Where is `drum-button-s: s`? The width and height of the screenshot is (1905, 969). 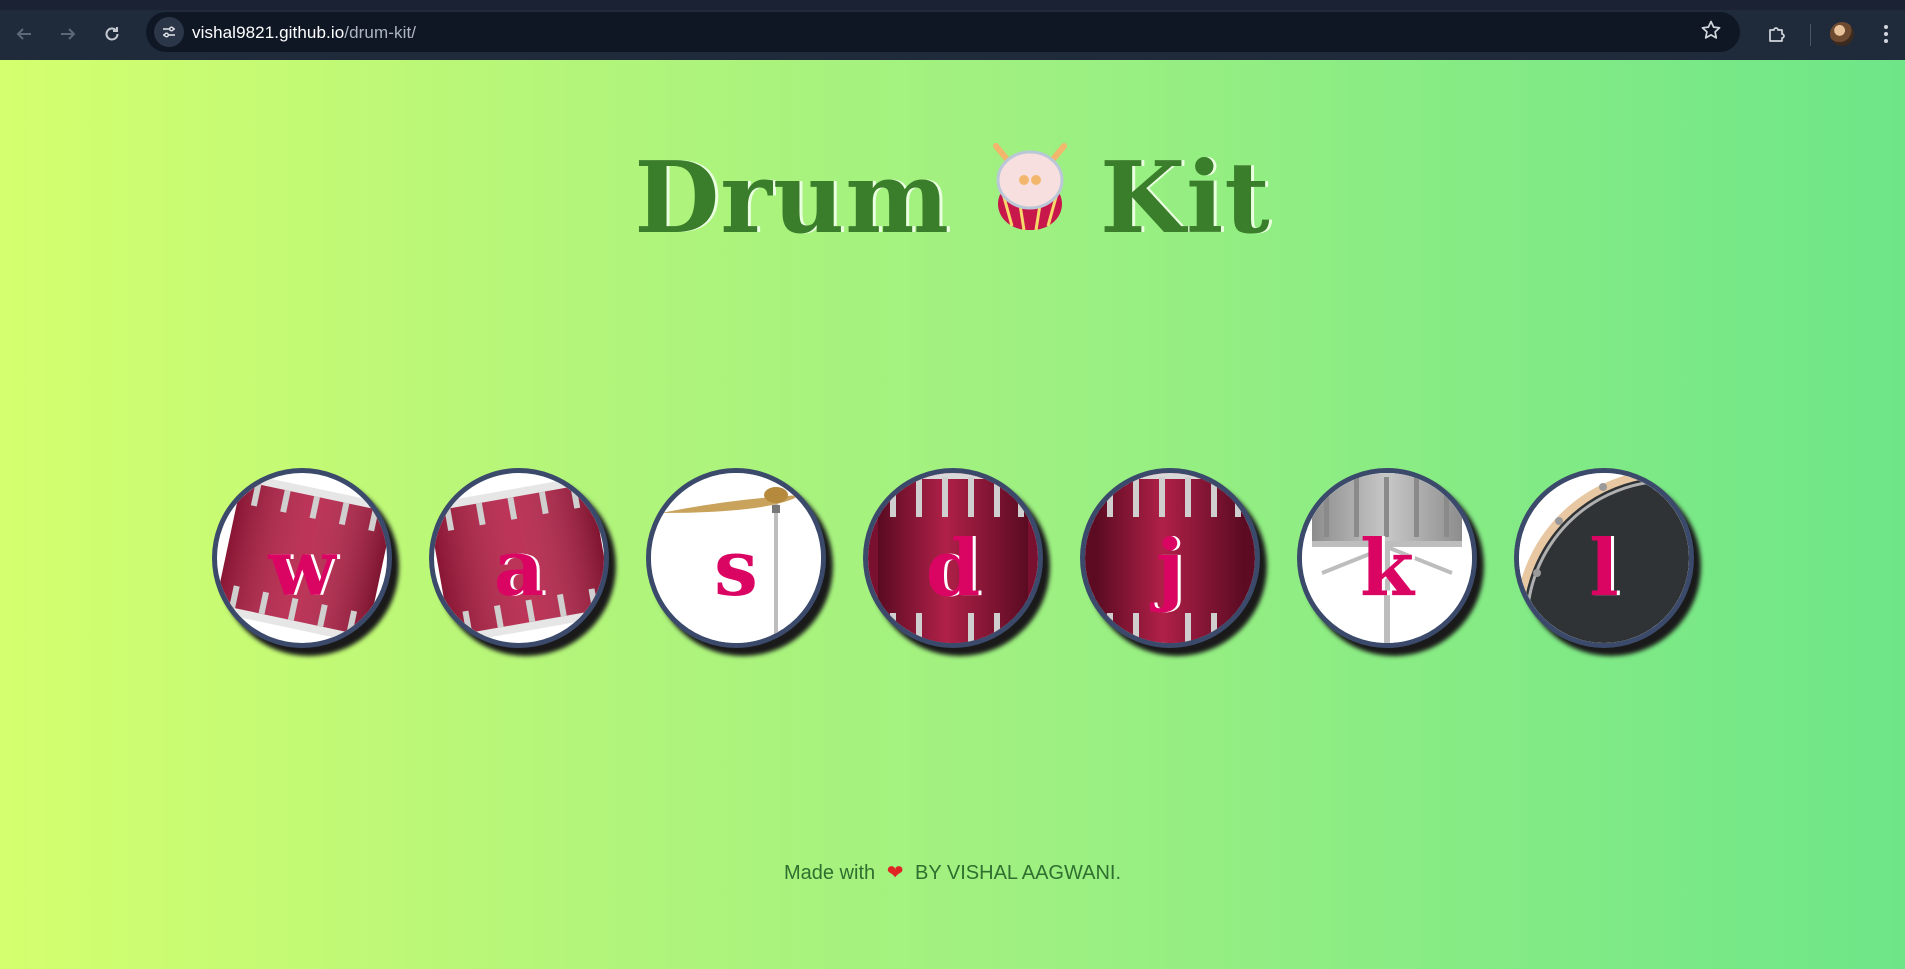
drum-button-s: s is located at coordinates (736, 558).